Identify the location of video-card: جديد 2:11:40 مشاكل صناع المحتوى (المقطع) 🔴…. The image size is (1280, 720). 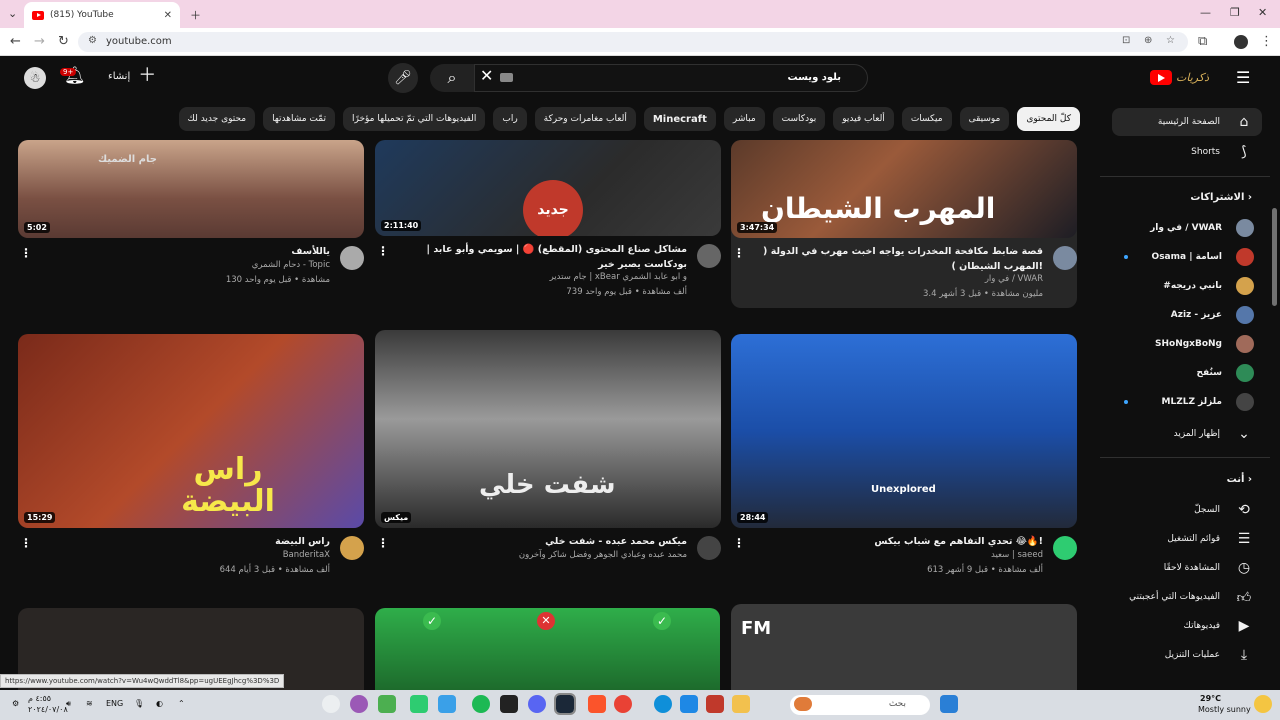
(548, 223).